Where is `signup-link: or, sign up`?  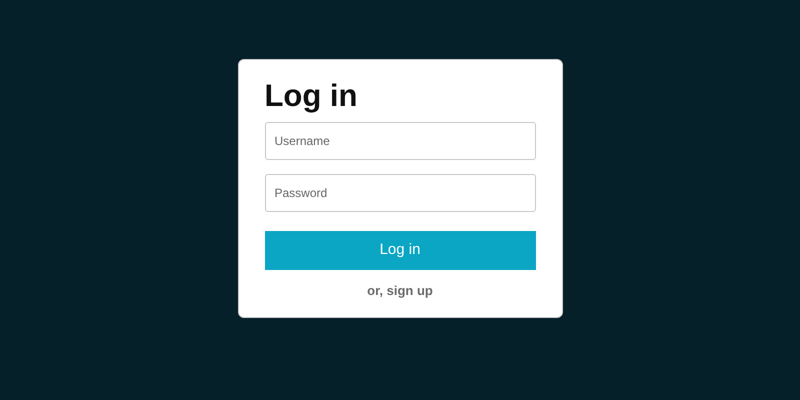 signup-link: or, sign up is located at coordinates (400, 290).